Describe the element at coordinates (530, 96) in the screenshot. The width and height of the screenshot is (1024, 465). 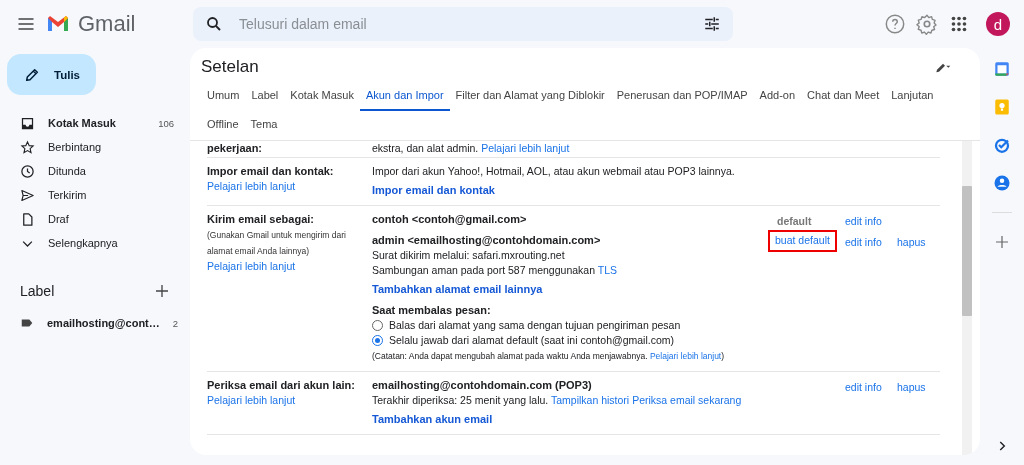
I see `settings-tab: Filter dan Alamat yang Diblokir` at that location.